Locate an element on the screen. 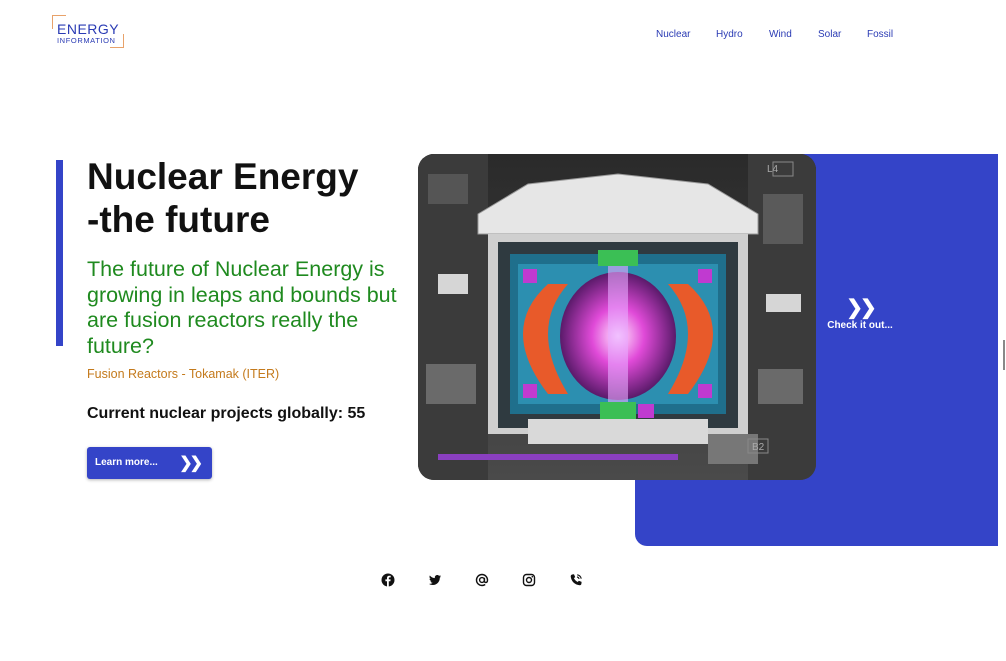  hero-title: Nuclear Energy -the future is located at coordinates (222, 198).